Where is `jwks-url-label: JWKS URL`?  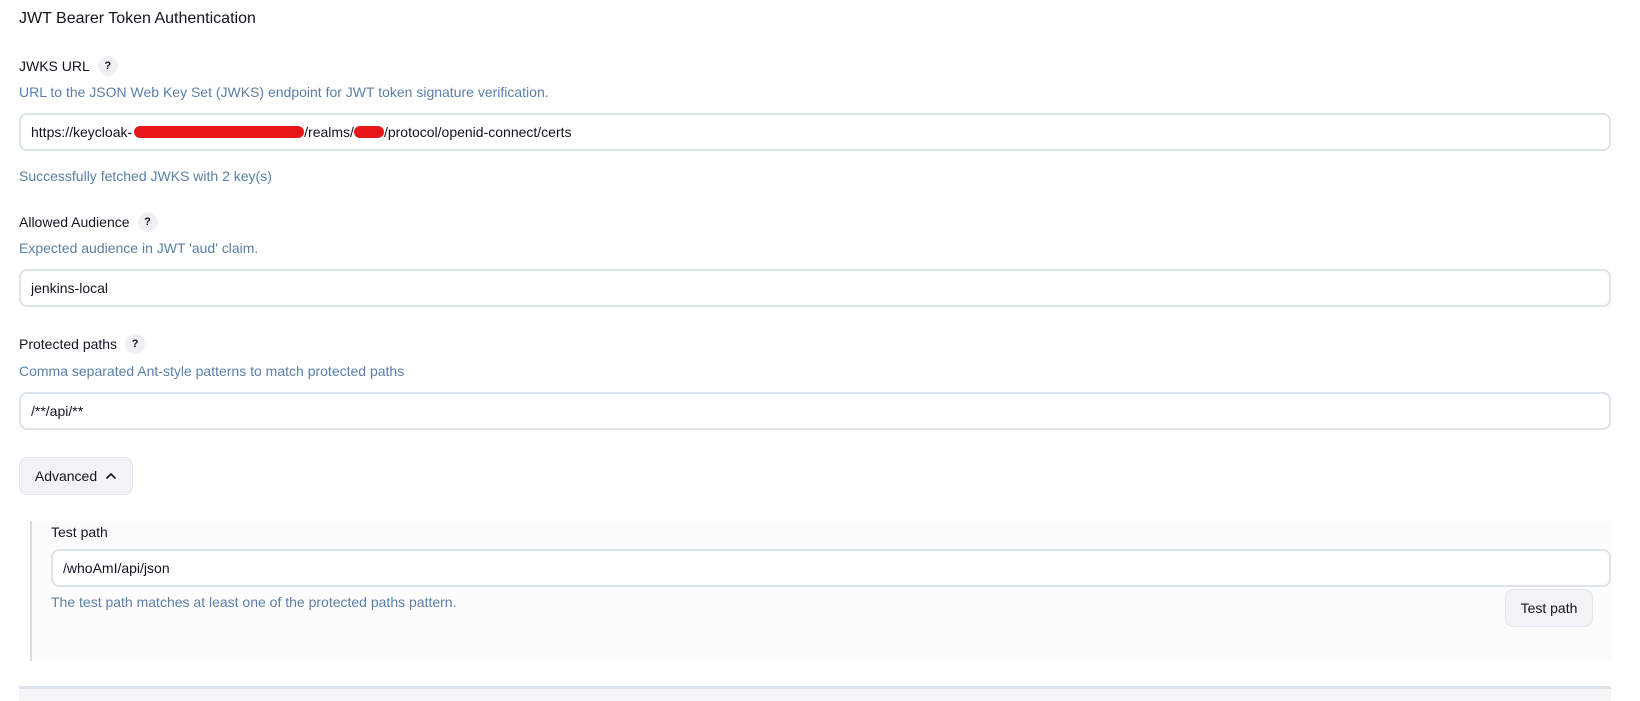
jwks-url-label: JWKS URL is located at coordinates (54, 66).